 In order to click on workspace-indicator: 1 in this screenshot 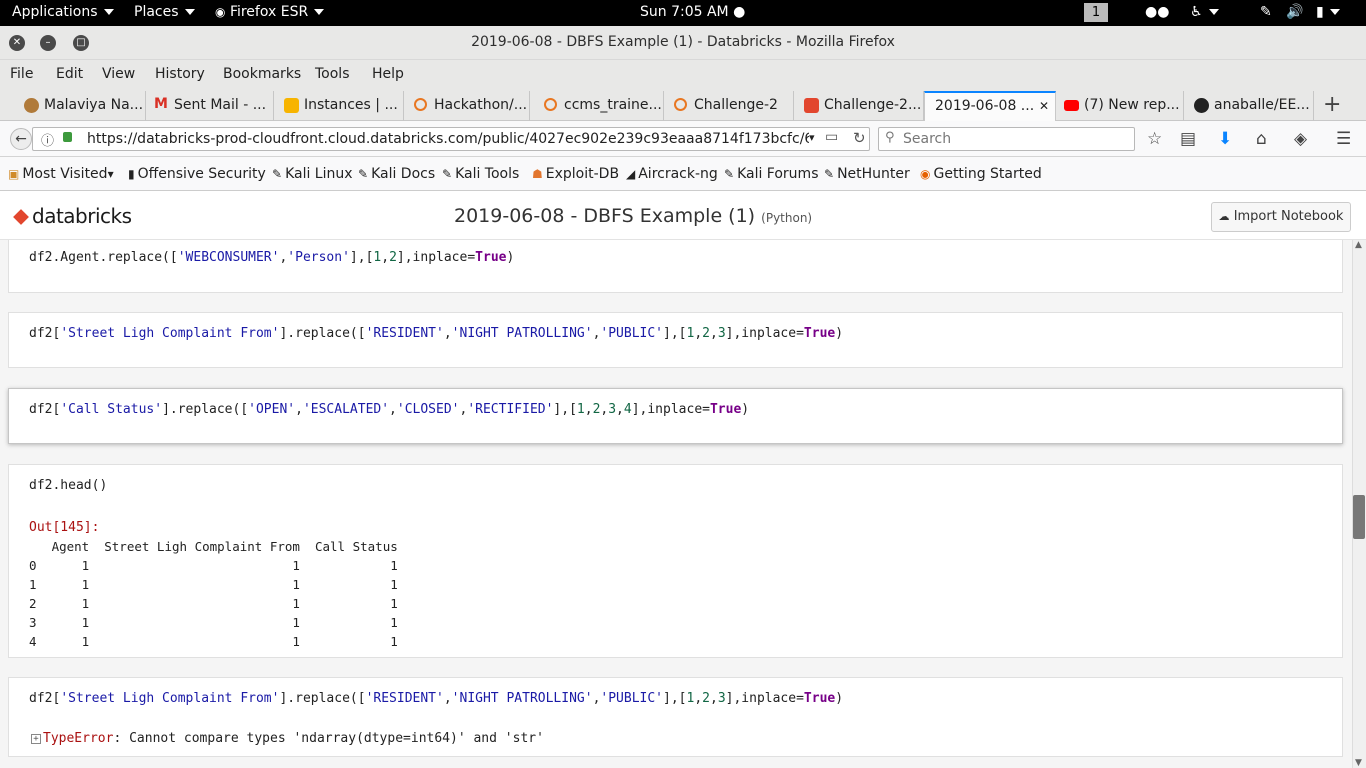, I will do `click(1096, 12)`.